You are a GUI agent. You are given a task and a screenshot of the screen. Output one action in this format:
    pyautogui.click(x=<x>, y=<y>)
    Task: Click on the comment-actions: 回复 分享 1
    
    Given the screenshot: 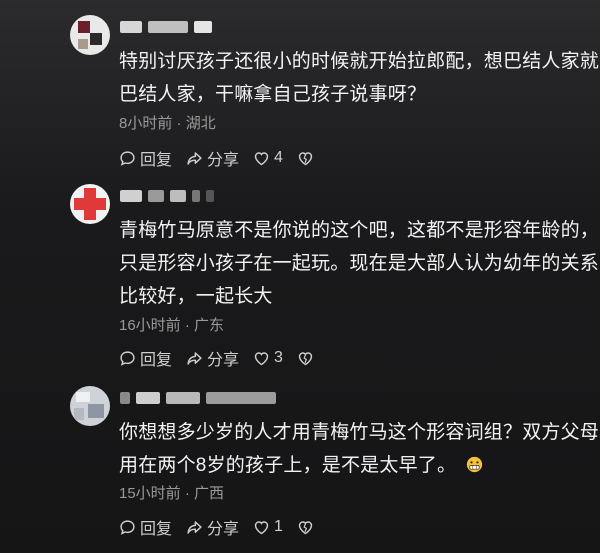 What is the action you would take?
    pyautogui.click(x=225, y=527)
    